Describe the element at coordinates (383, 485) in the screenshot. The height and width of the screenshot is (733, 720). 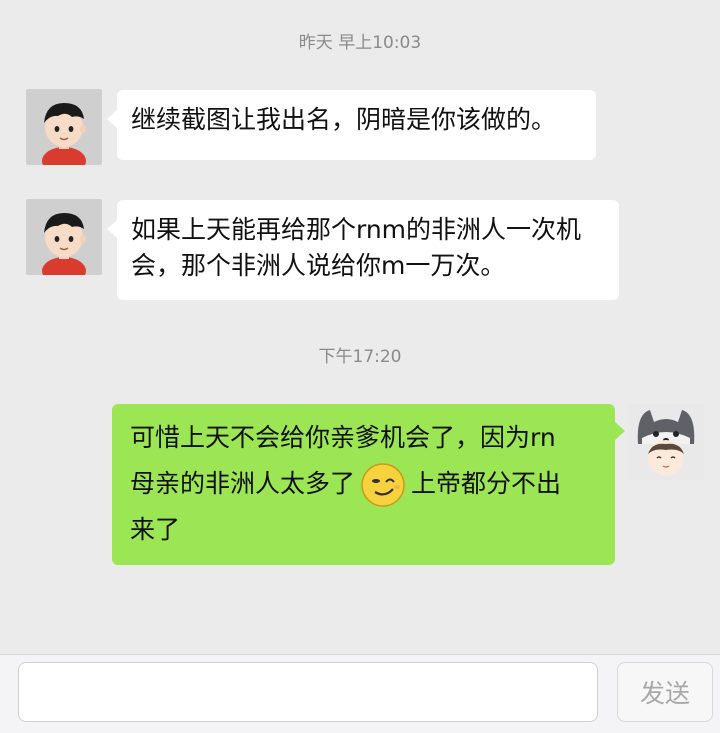
I see `smirk-emoji-icon` at that location.